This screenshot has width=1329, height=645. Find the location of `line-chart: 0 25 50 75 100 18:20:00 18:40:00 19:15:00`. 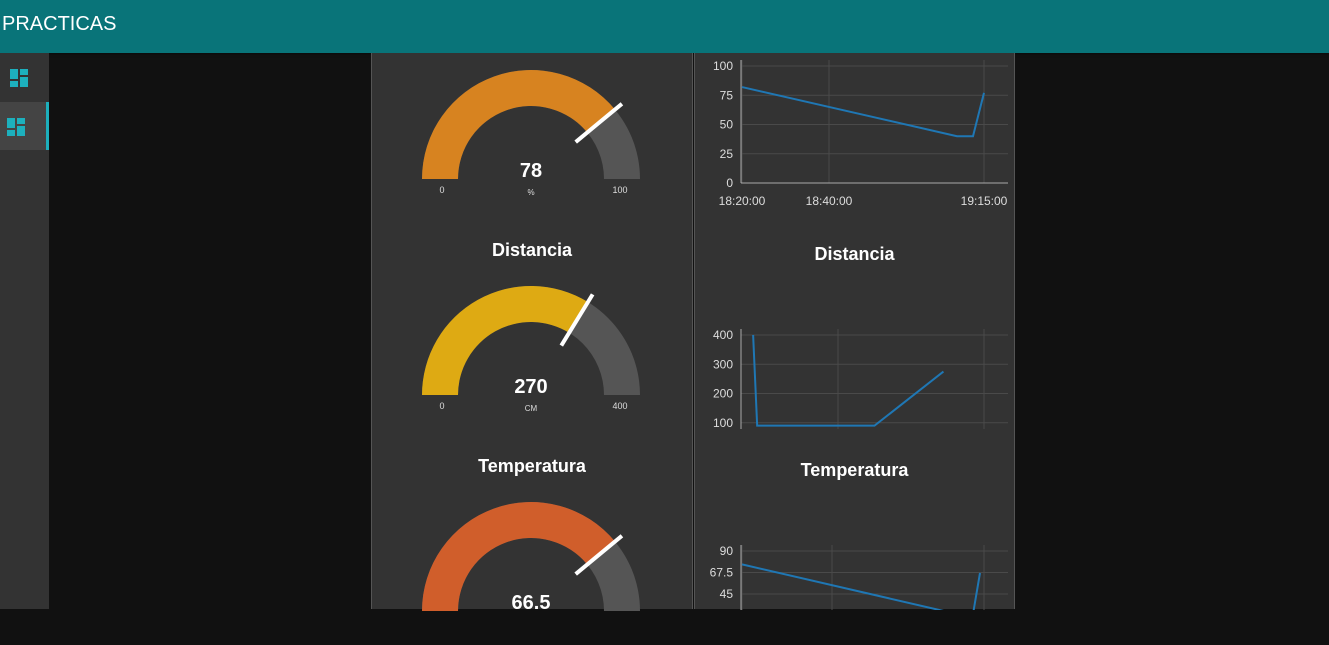

line-chart: 0 25 50 75 100 18:20:00 18:40:00 19:15:00 is located at coordinates (855, 133).